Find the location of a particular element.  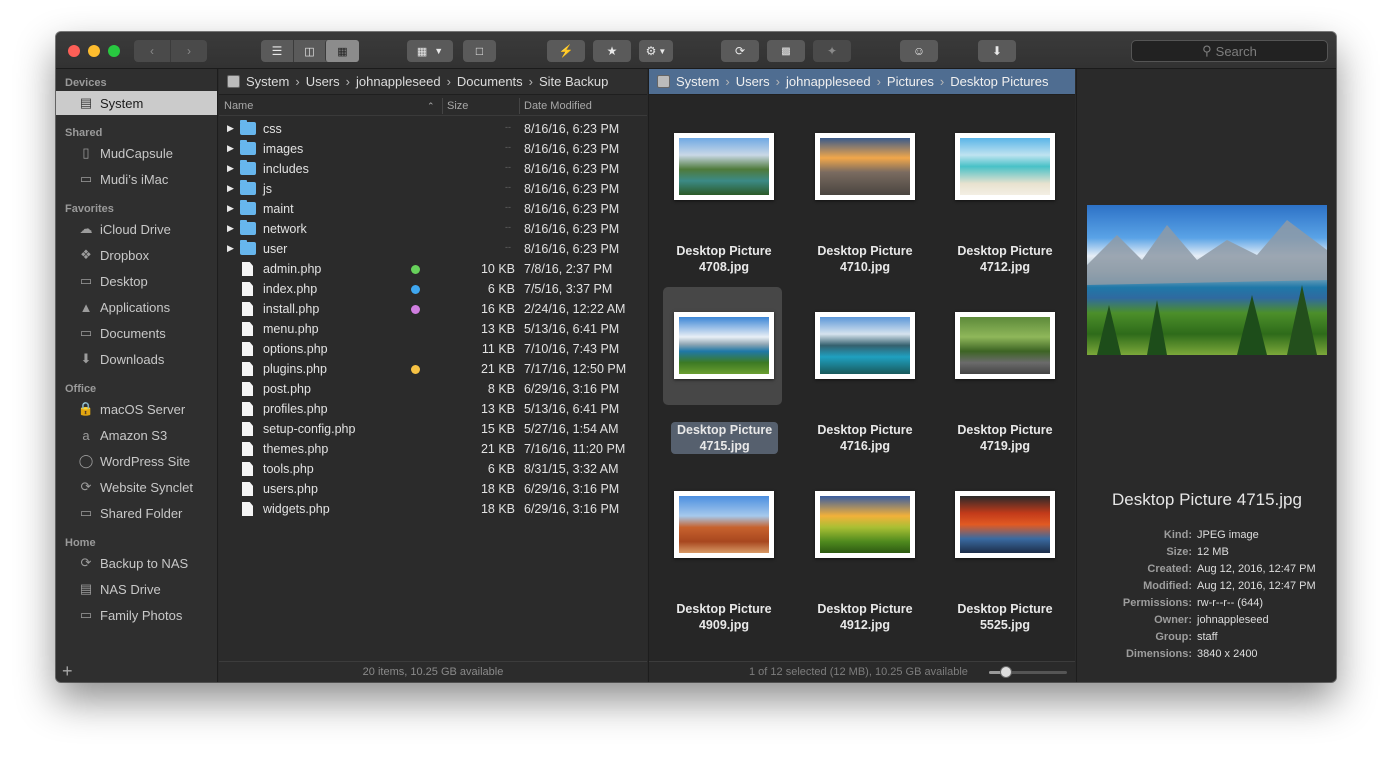

sidebar-item-shared-folder: ▭ Shared Folder is located at coordinates (136, 513).